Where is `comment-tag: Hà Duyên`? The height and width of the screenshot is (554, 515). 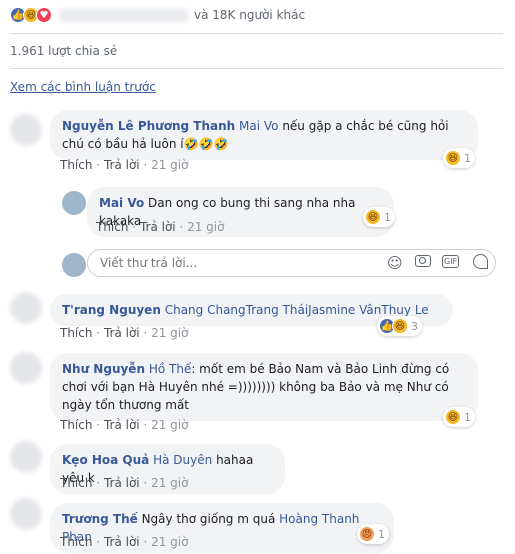 comment-tag: Hà Duyên is located at coordinates (182, 460).